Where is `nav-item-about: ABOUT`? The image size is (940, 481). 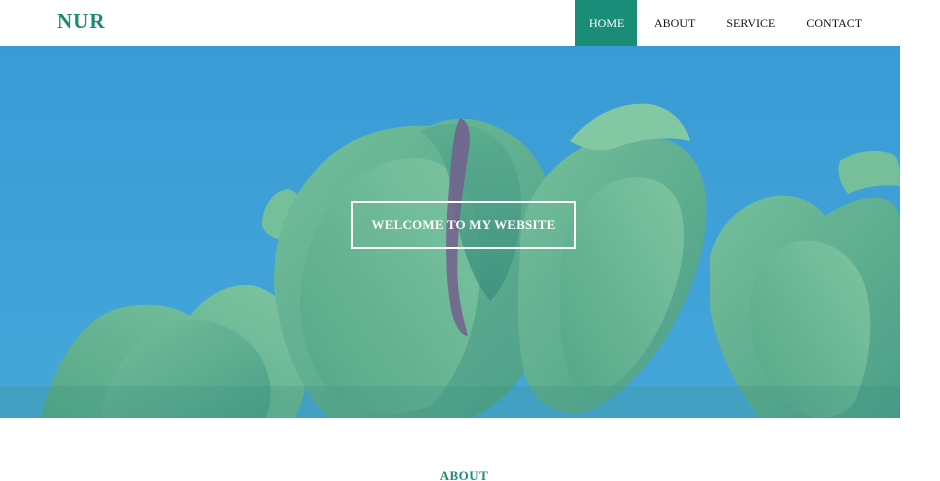
nav-item-about: ABOUT is located at coordinates (674, 23).